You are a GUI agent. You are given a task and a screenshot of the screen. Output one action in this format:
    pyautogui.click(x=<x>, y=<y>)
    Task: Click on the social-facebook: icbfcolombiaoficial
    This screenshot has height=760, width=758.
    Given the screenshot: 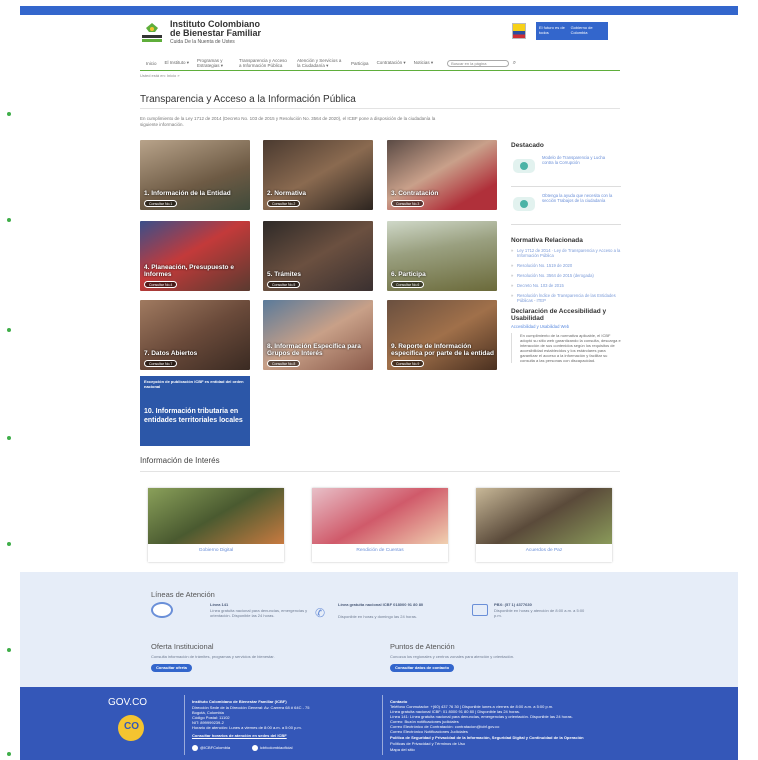 What is the action you would take?
    pyautogui.click(x=276, y=747)
    